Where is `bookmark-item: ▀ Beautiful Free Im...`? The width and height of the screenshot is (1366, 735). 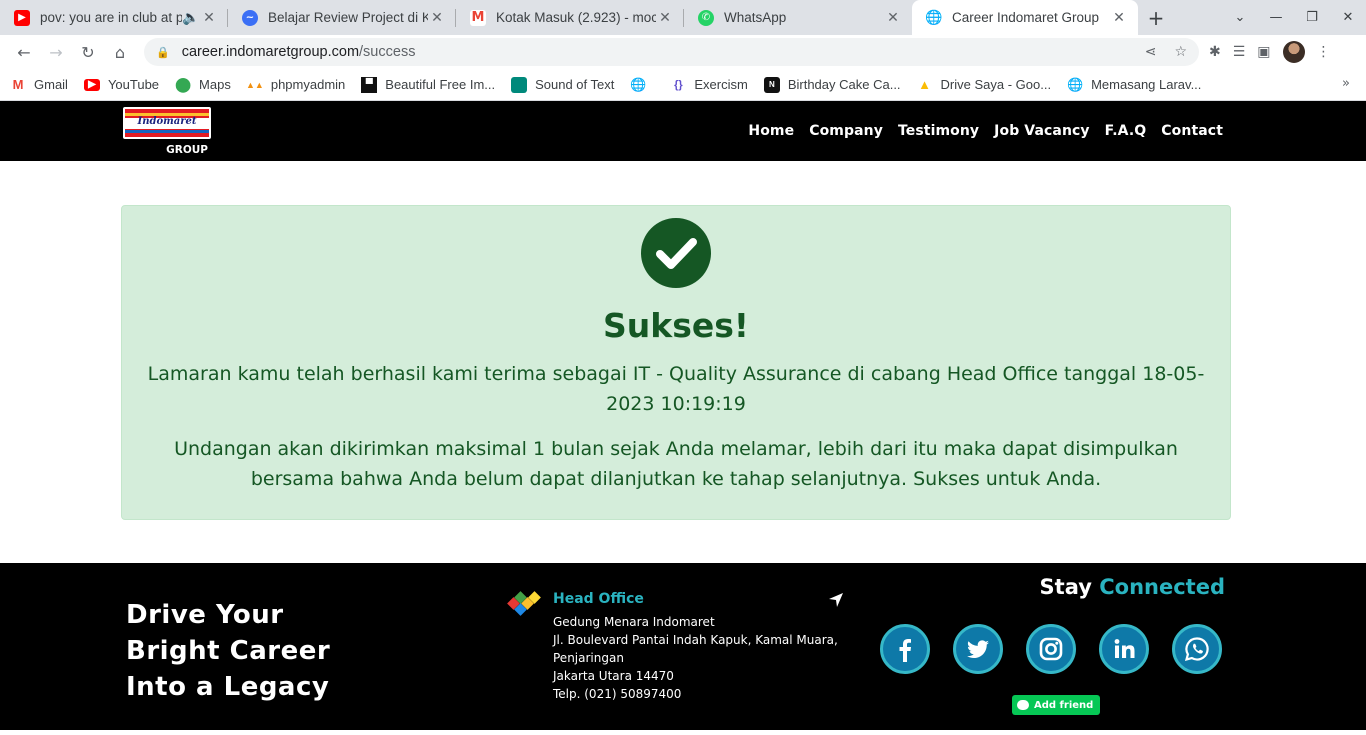 bookmark-item: ▀ Beautiful Free Im... is located at coordinates (428, 84).